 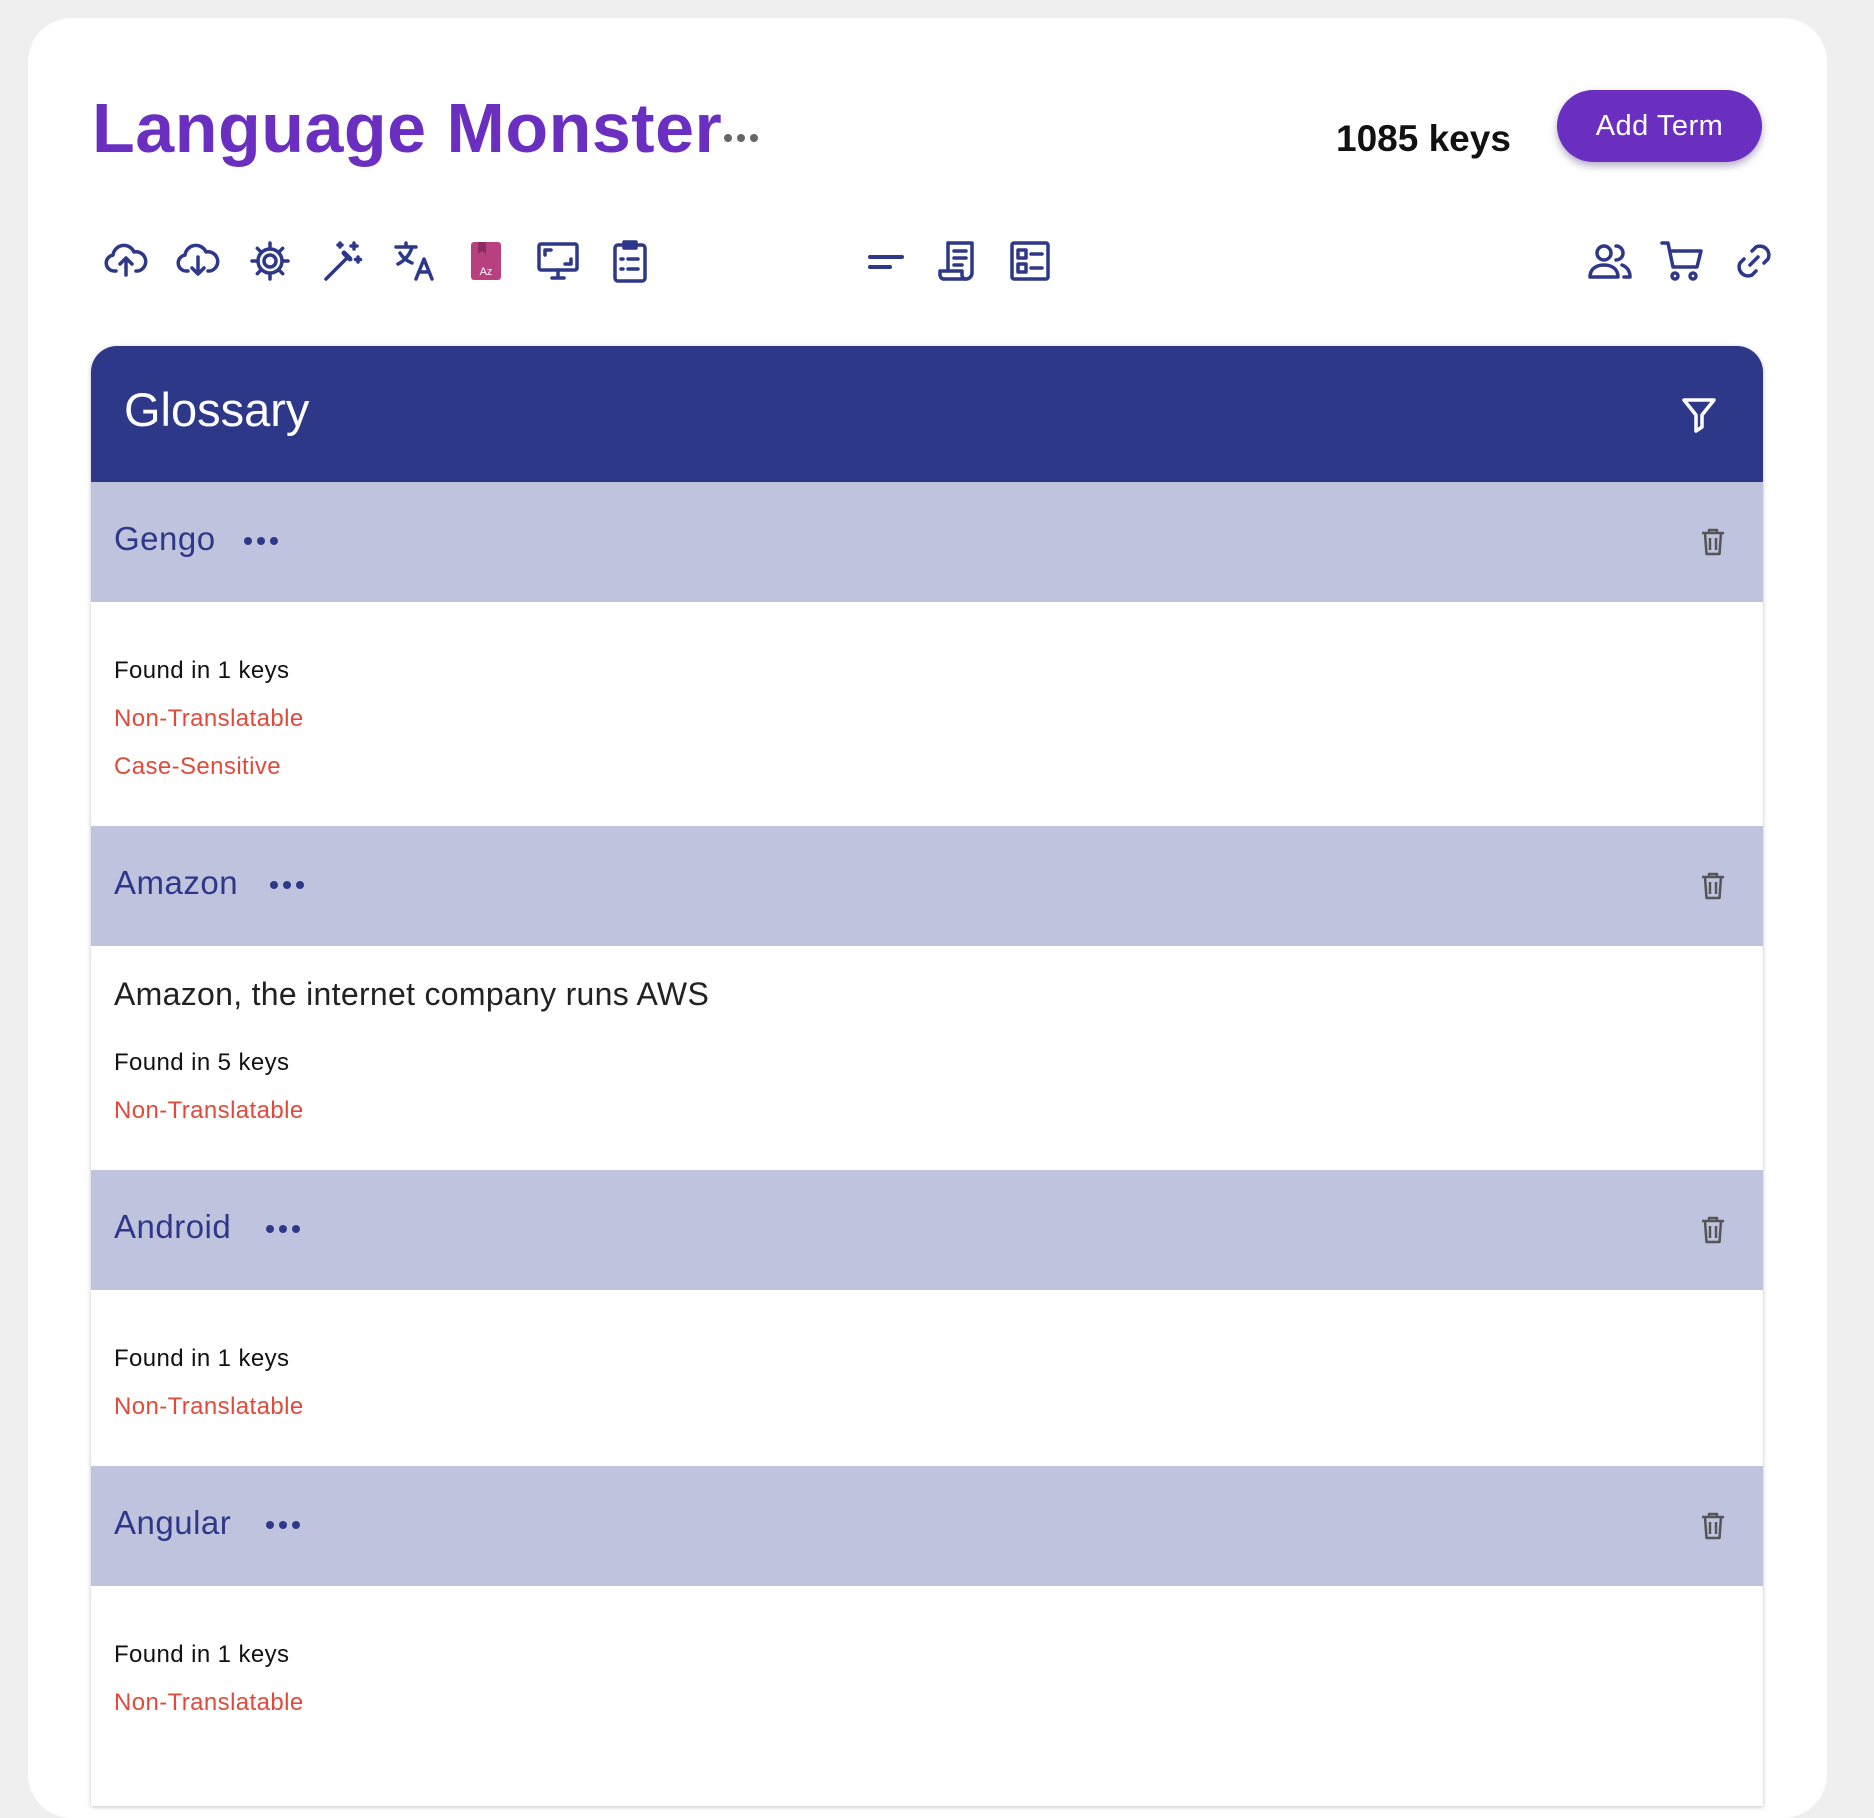 I want to click on case-sensitive-flag: Case-Sensitive, so click(x=198, y=766).